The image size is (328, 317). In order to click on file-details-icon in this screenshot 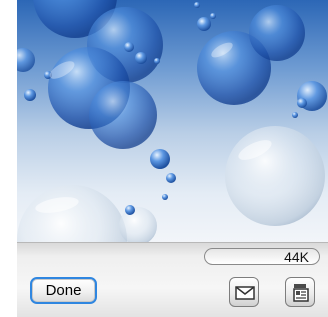, I will do `click(301, 293)`.